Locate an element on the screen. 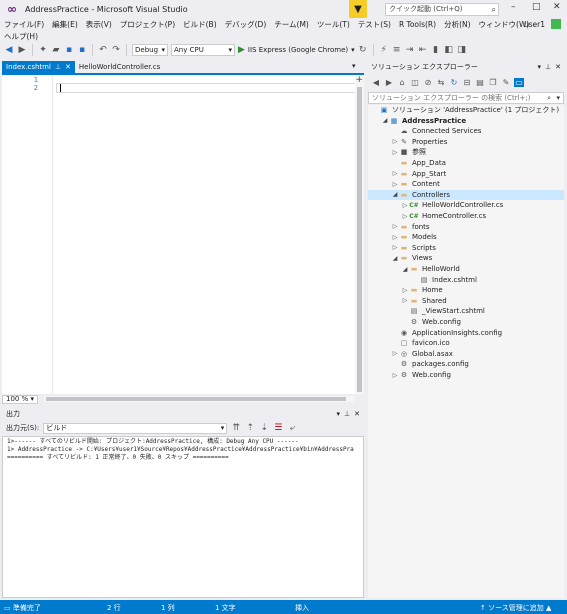 Image resolution: width=567 pixels, height=614 pixels. copy-icon: ❐ is located at coordinates (493, 82).